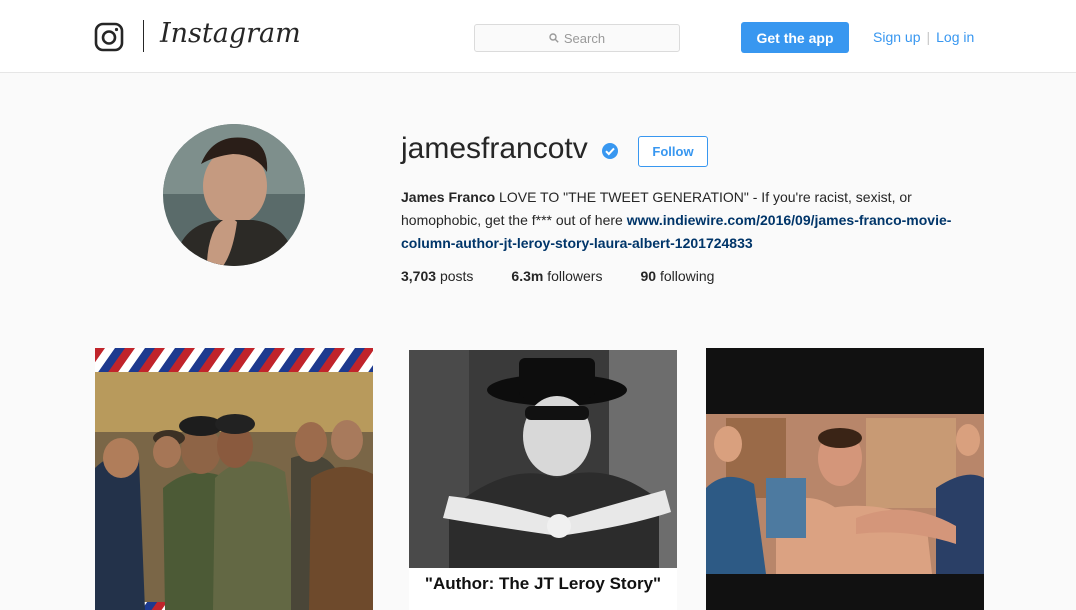  What do you see at coordinates (448, 197) in the screenshot?
I see `profile-full-name: James Franco` at bounding box center [448, 197].